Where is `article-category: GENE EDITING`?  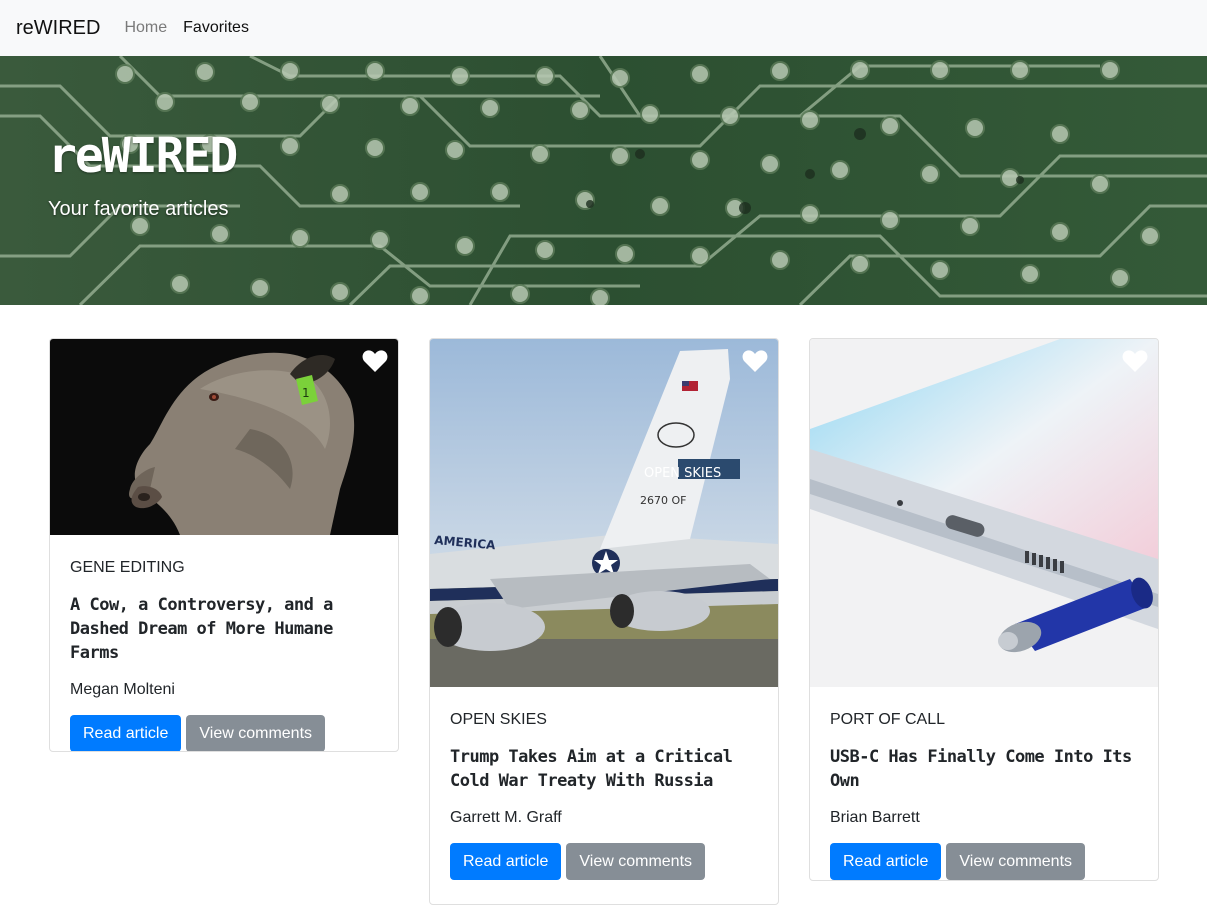
article-category: GENE EDITING is located at coordinates (127, 567).